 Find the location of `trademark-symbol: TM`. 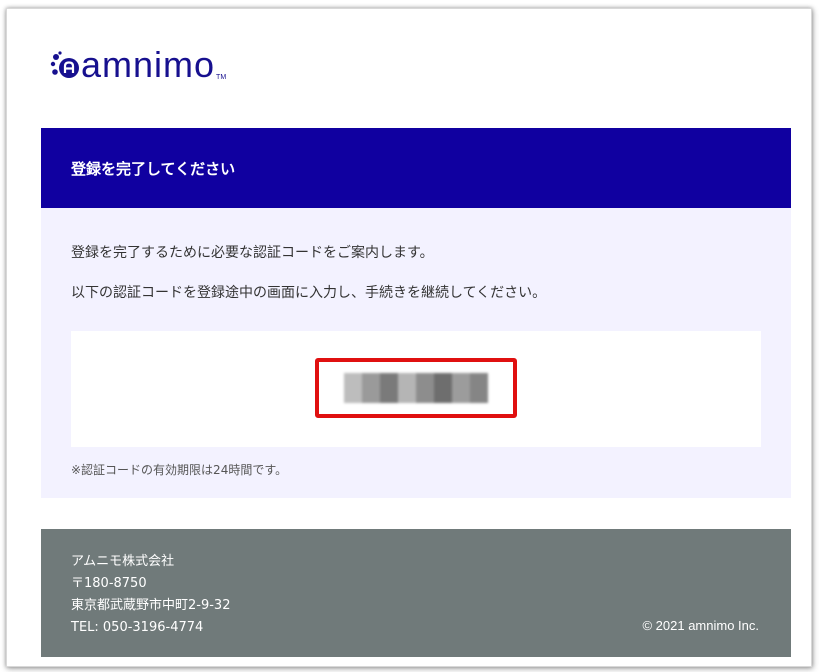

trademark-symbol: TM is located at coordinates (221, 77).